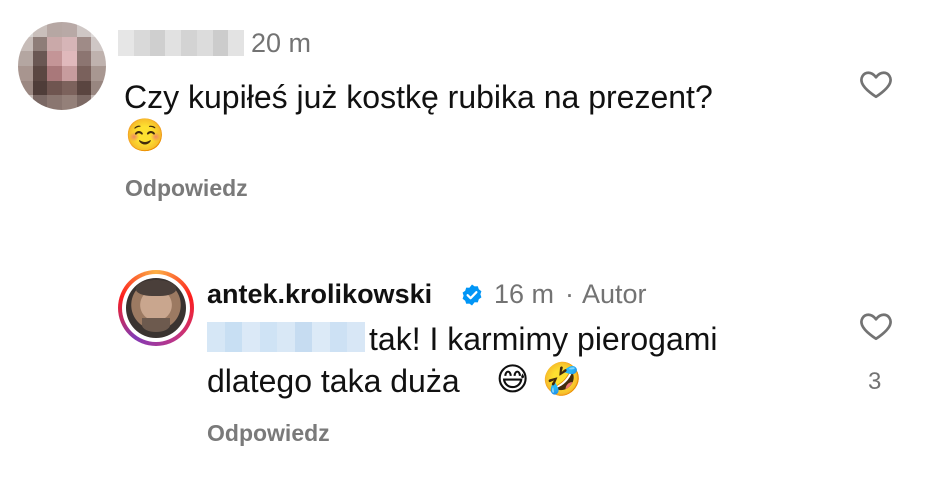  I want to click on author-tag: Autor, so click(614, 294).